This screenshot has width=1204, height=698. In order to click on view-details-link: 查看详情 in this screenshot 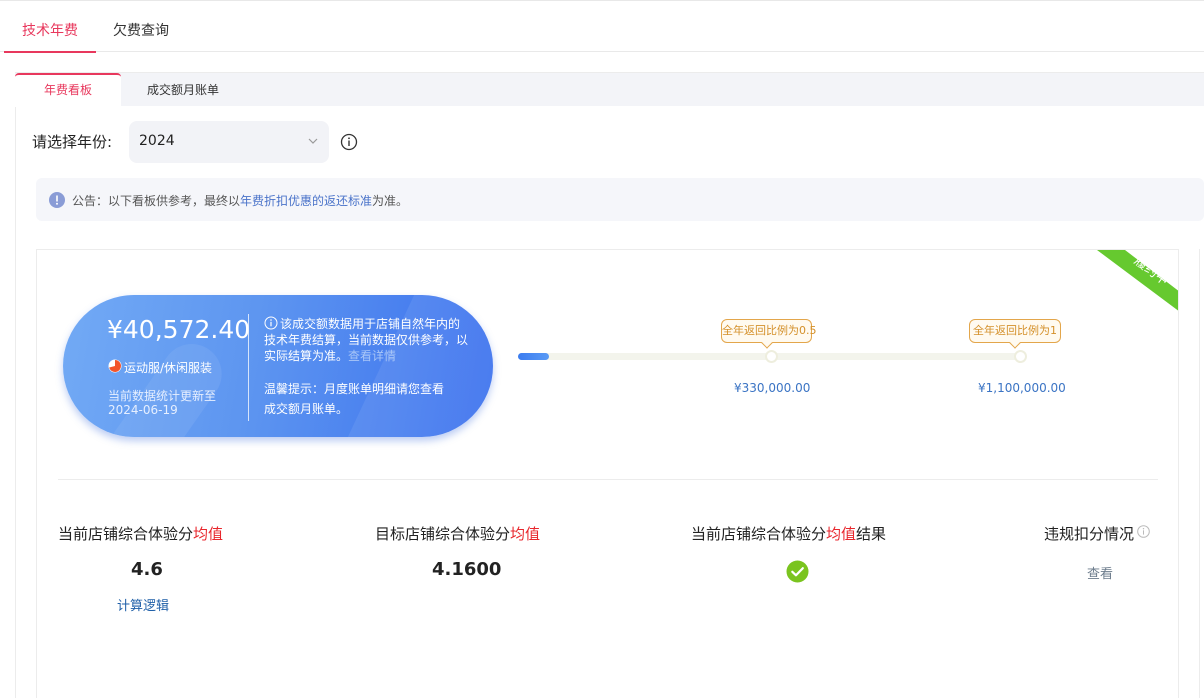, I will do `click(372, 356)`.